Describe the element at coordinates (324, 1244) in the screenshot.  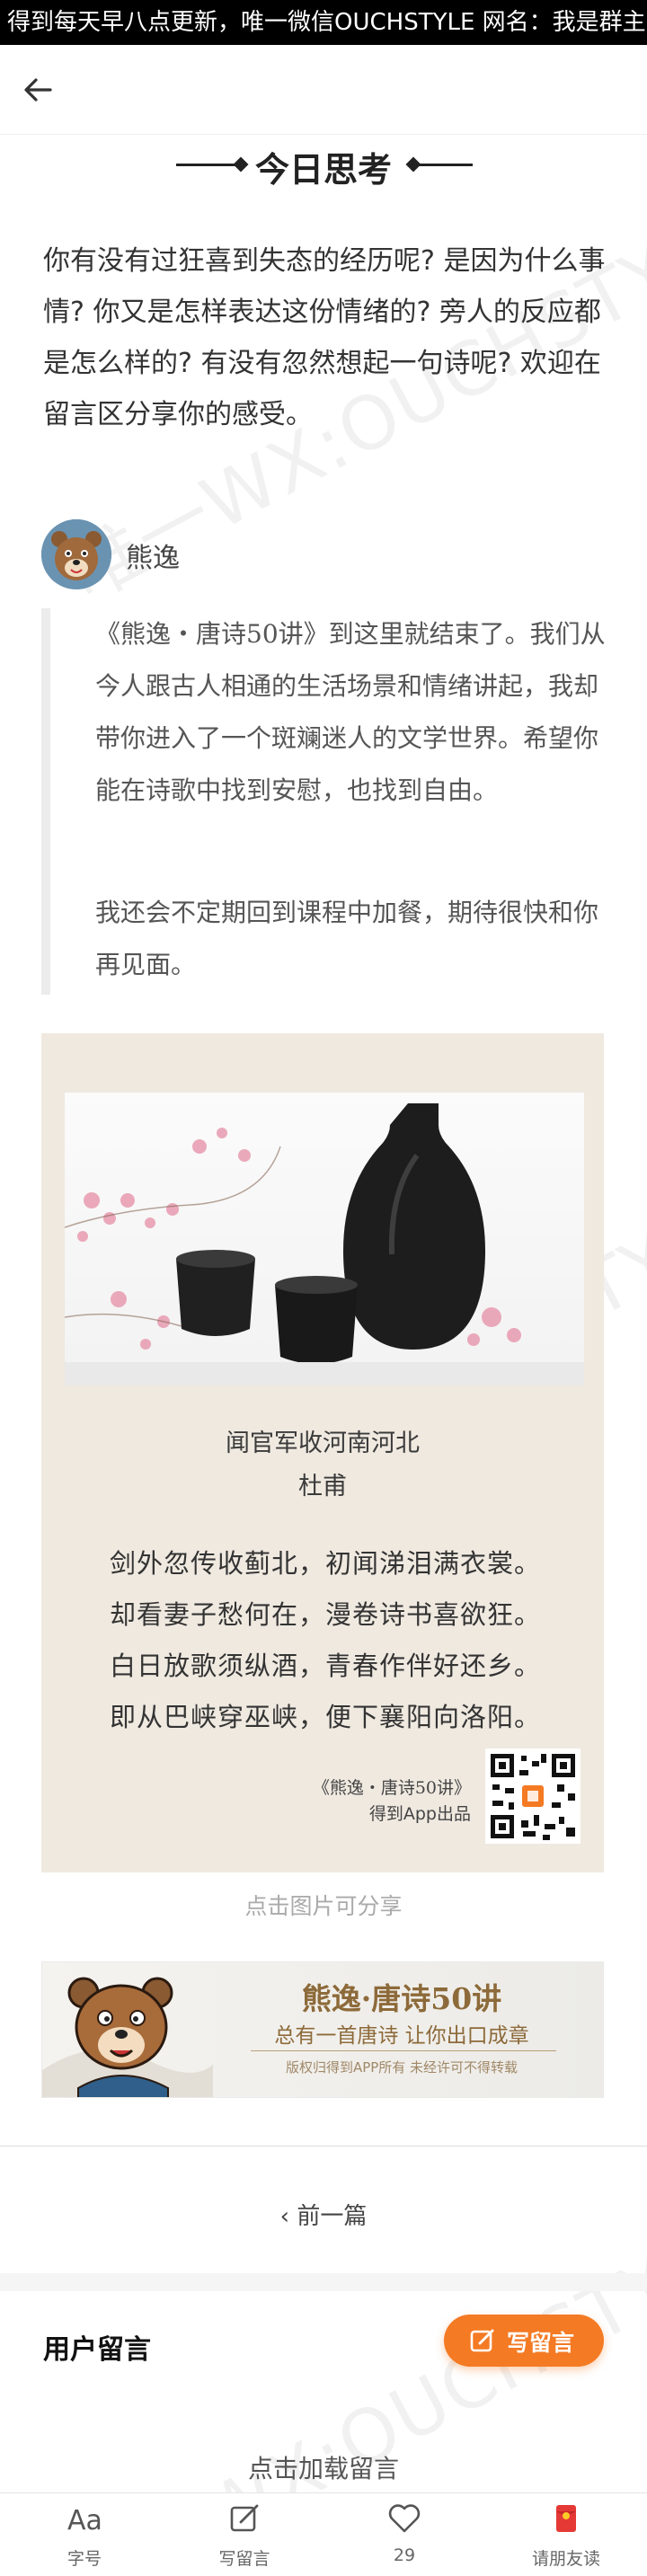
I see `sake-set-illustration` at that location.